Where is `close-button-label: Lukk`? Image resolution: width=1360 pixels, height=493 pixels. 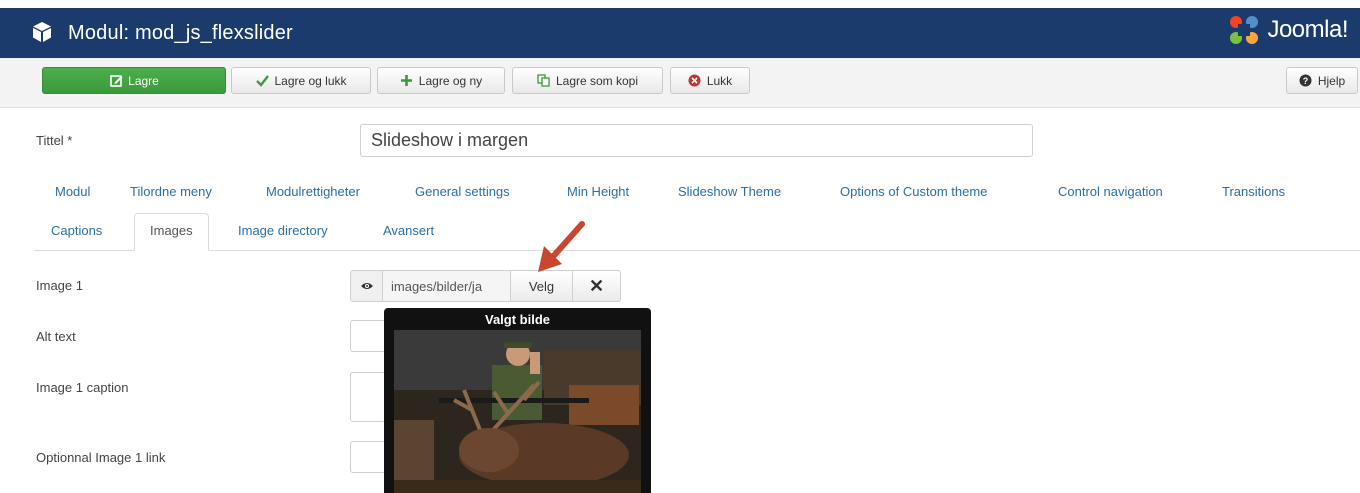
close-button-label: Lukk is located at coordinates (719, 80).